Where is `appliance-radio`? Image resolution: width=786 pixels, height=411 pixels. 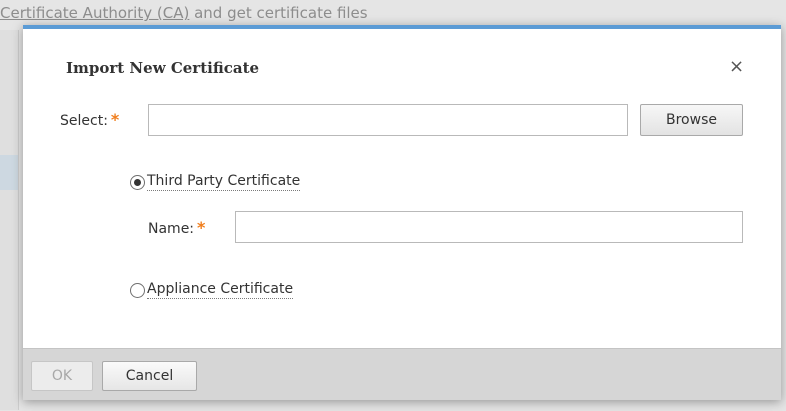
appliance-radio is located at coordinates (137, 290).